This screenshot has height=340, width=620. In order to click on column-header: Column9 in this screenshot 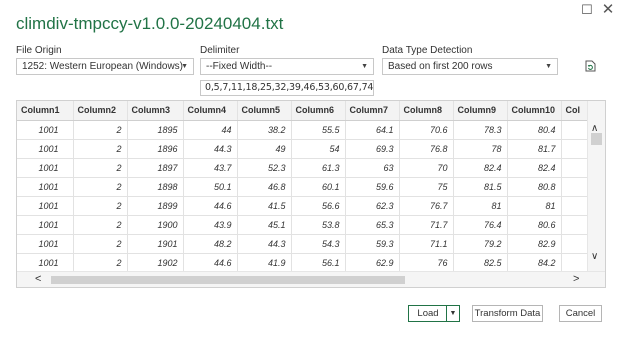, I will do `click(480, 111)`.